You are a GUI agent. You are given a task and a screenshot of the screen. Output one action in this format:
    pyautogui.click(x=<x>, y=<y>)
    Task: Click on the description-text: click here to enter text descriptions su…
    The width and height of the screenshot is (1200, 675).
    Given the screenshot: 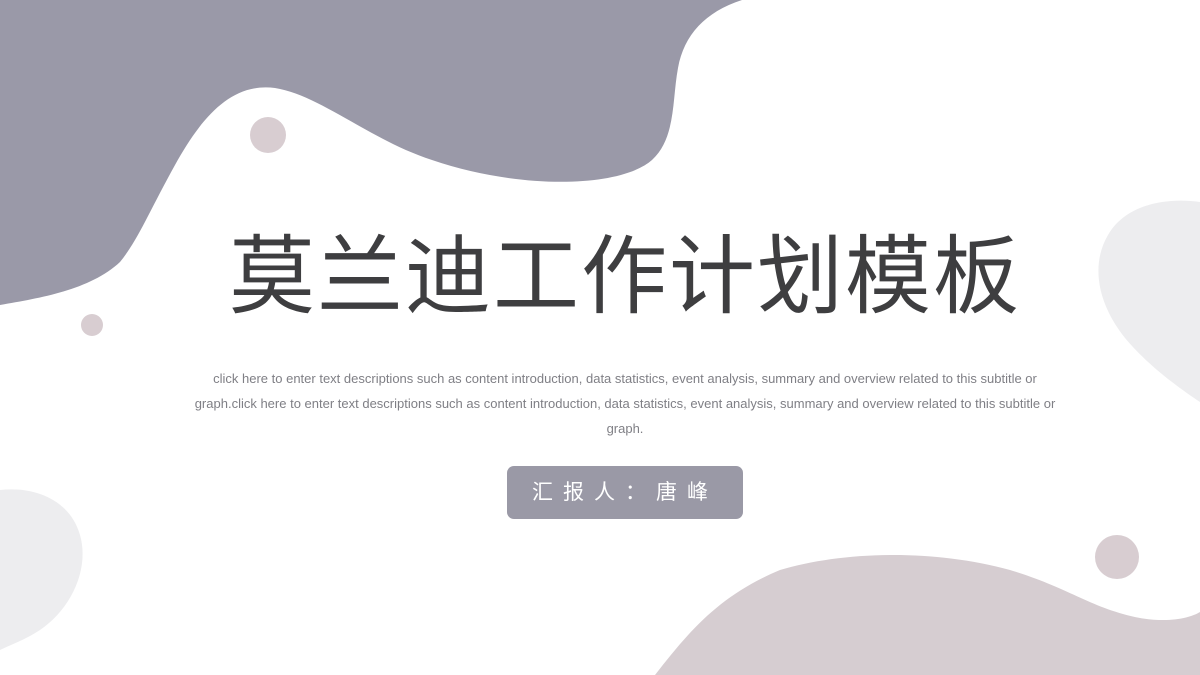 What is the action you would take?
    pyautogui.click(x=625, y=403)
    